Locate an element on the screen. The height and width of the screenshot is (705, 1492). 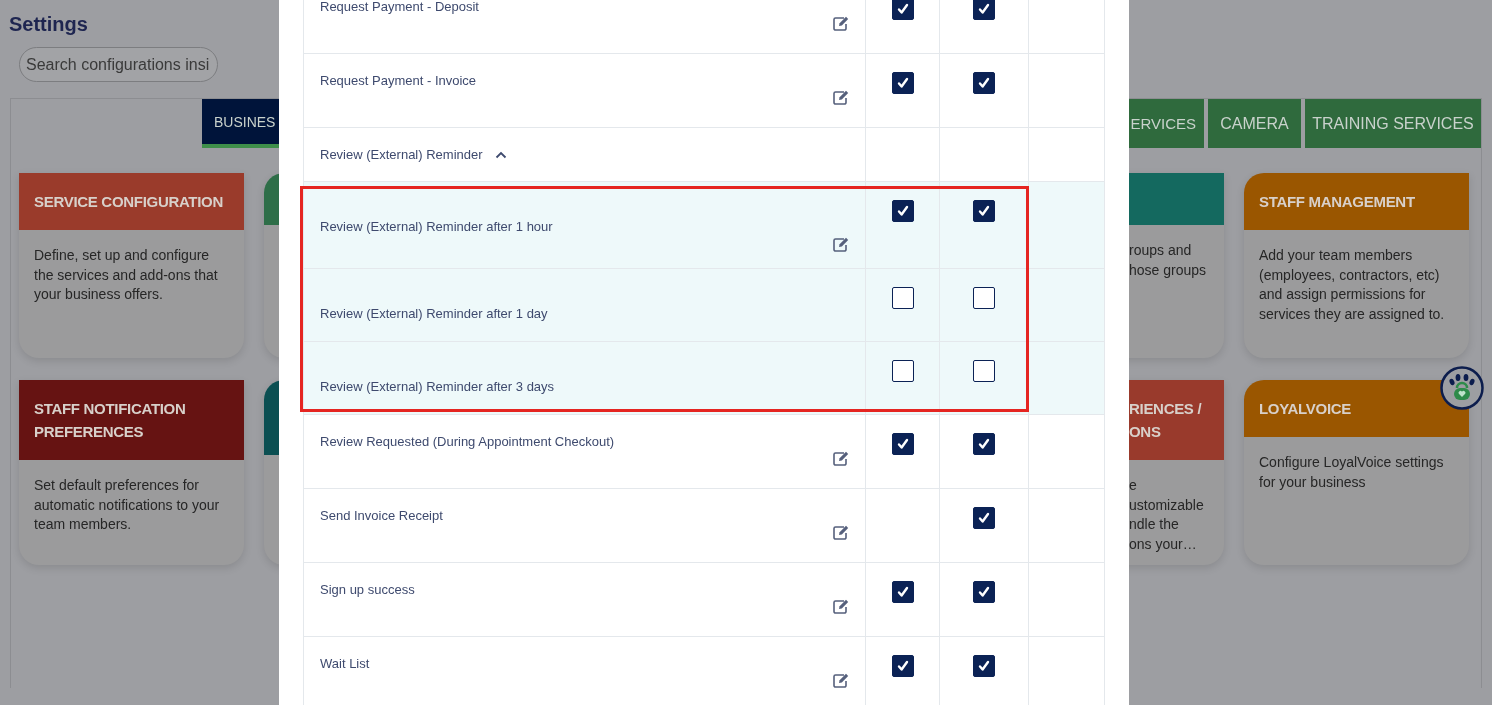
notification-label: Review (External) Reminder after 1 hour is located at coordinates (436, 226).